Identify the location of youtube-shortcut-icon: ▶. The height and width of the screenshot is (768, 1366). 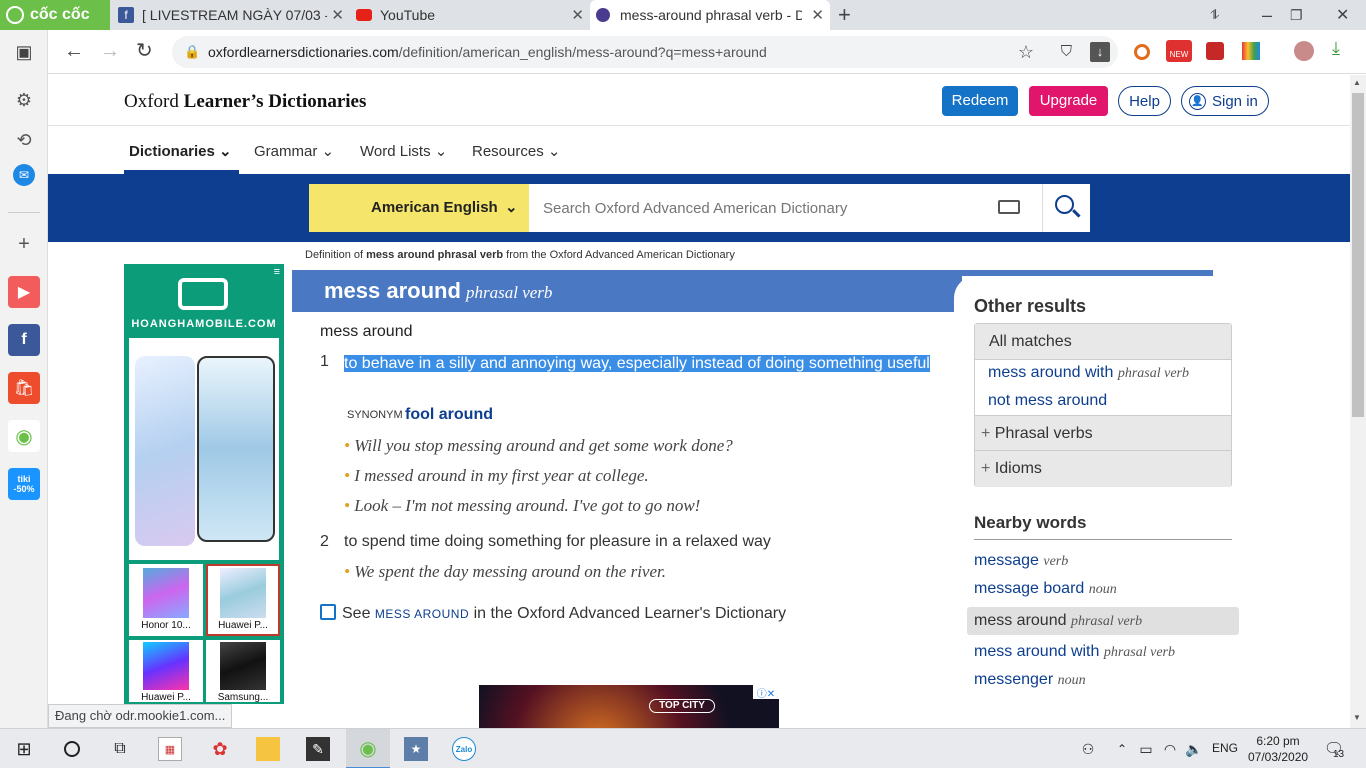
(24, 292).